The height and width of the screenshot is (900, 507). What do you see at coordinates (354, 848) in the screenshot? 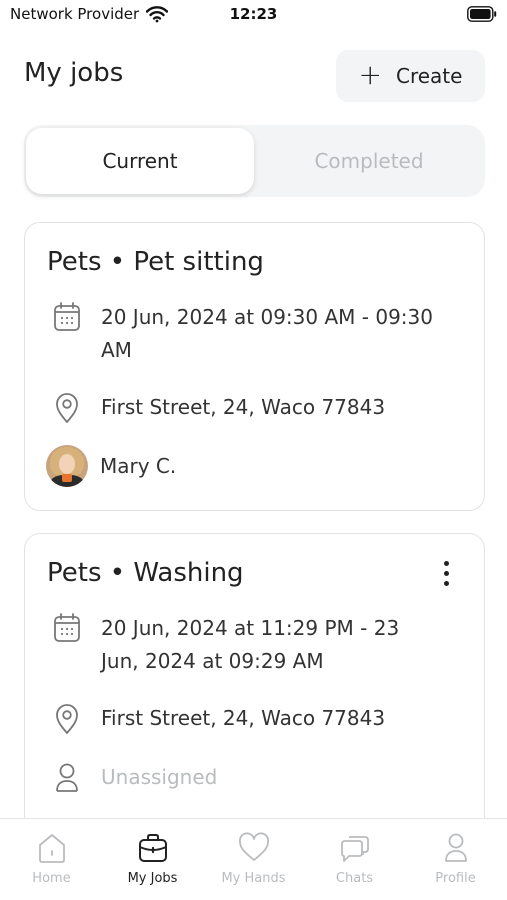
I see `chat-icon` at bounding box center [354, 848].